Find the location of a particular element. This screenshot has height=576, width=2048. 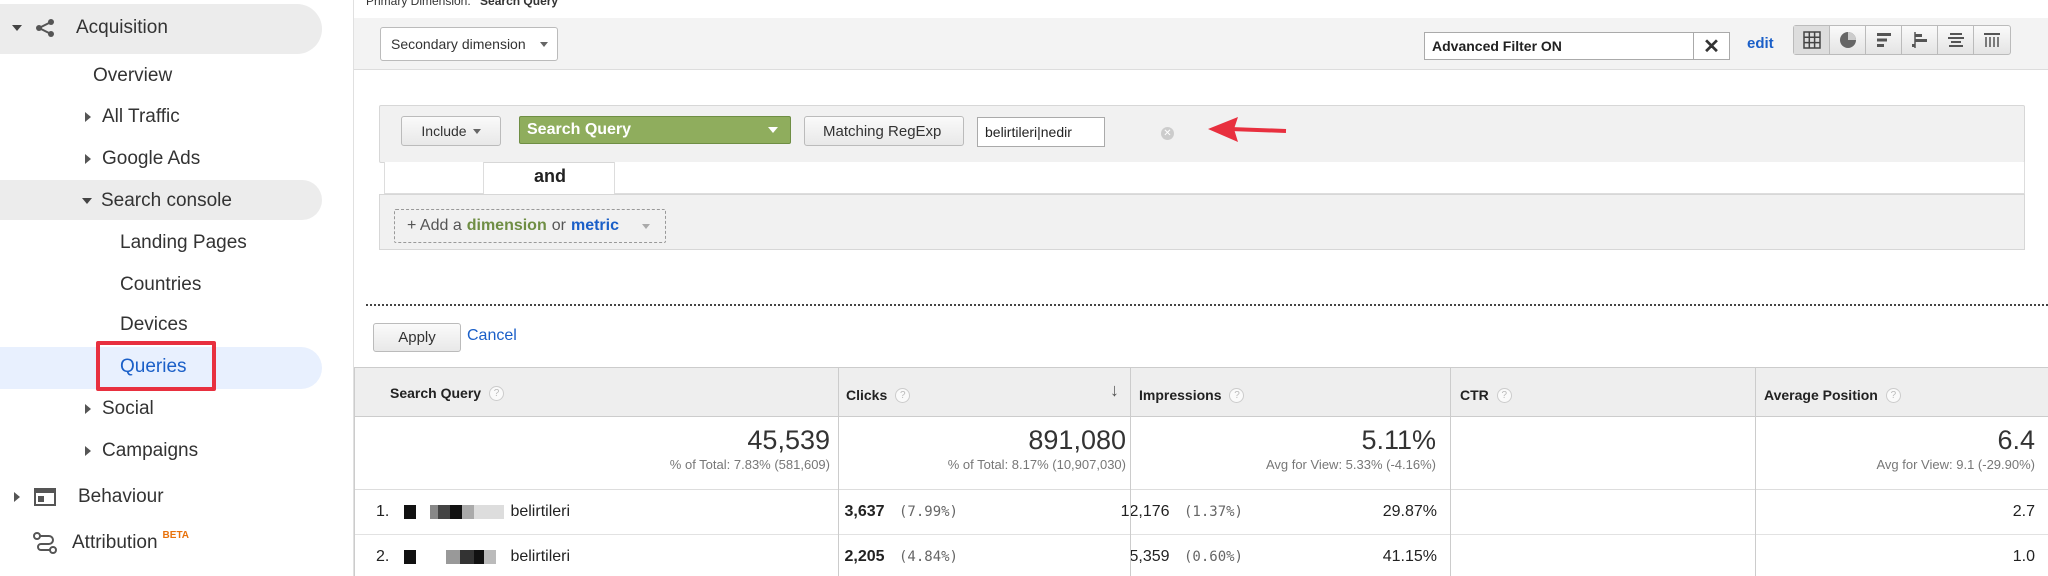

sidebar-label-devices: Devices is located at coordinates (154, 324).